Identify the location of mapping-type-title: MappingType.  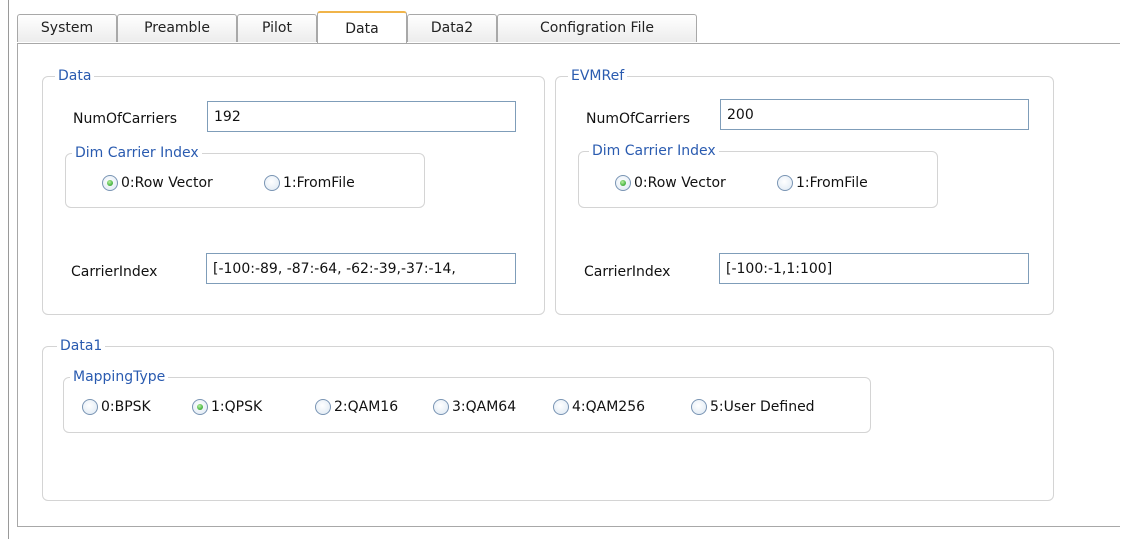
(119, 377).